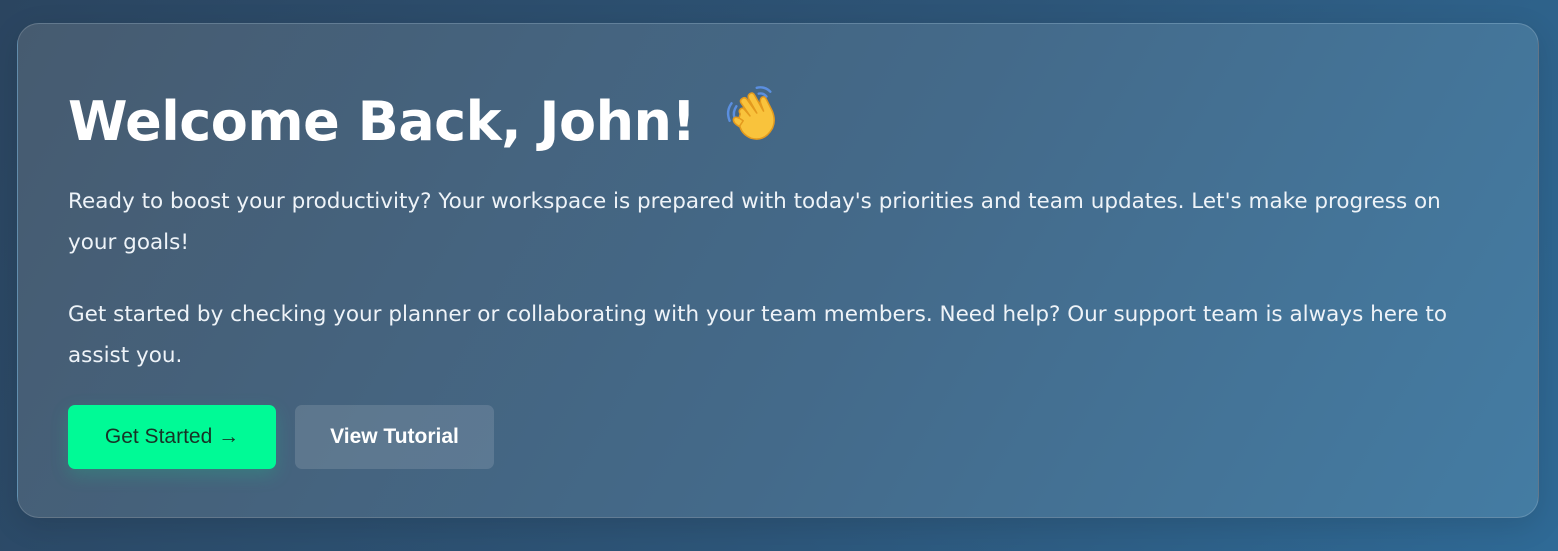 The height and width of the screenshot is (551, 1558). What do you see at coordinates (394, 437) in the screenshot?
I see `view-tutorial-button: View Tutorial` at bounding box center [394, 437].